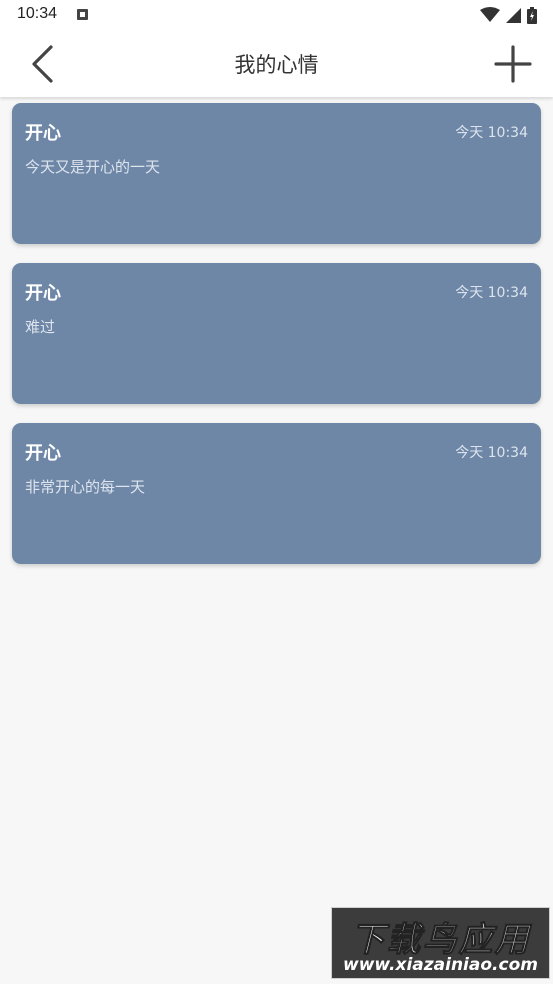  Describe the element at coordinates (37, 13) in the screenshot. I see `status-time: 10:34` at that location.